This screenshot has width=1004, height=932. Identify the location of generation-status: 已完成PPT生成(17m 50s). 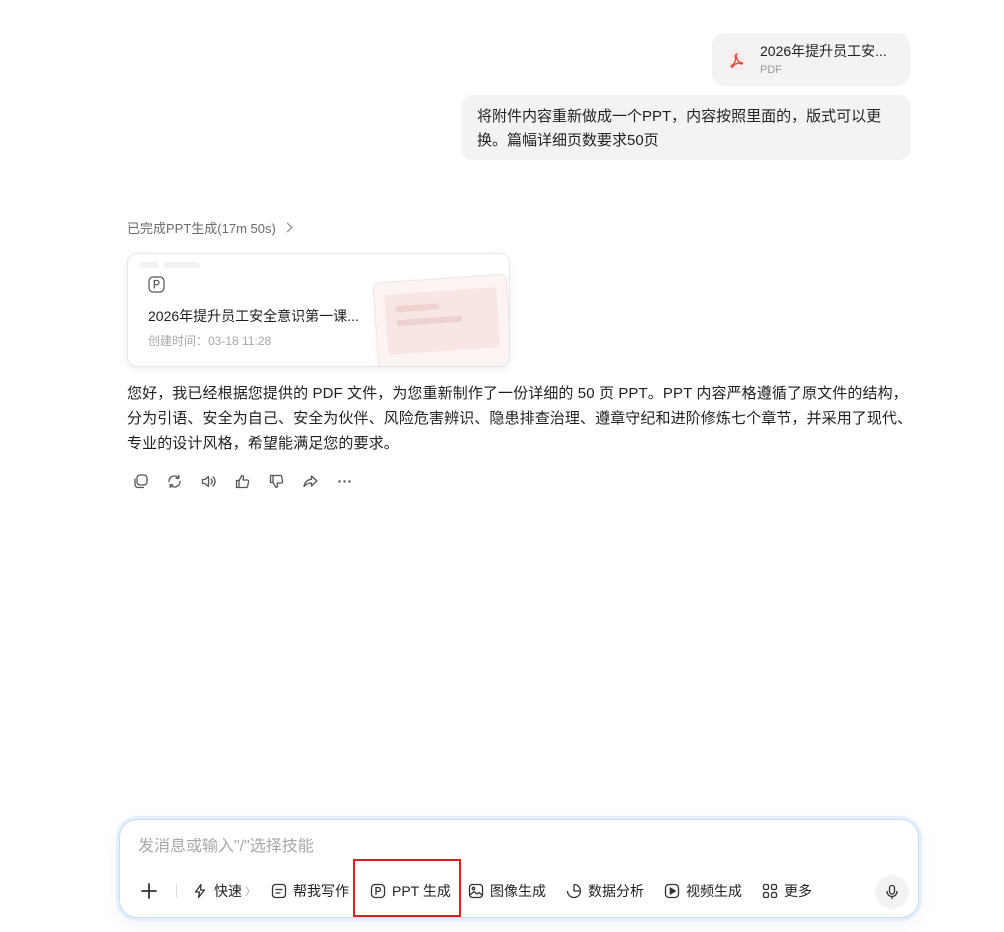
(210, 227).